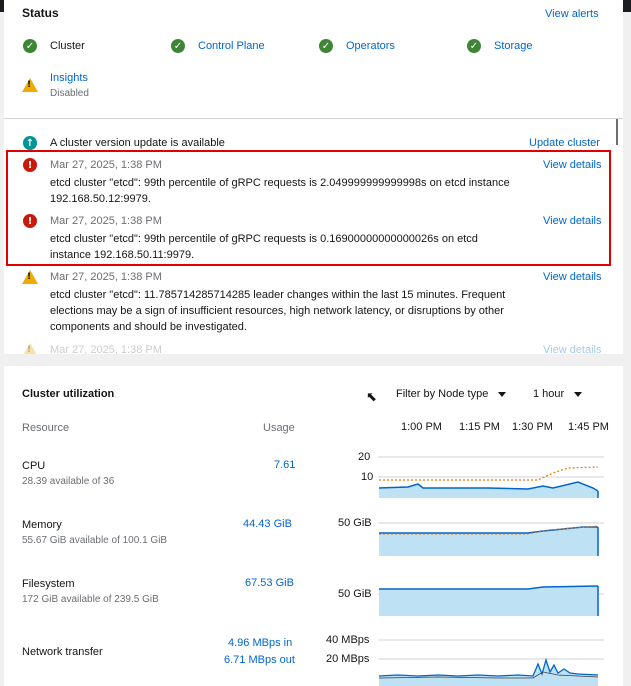 Image resolution: width=631 pixels, height=686 pixels. I want to click on status-item-label: Cluster, so click(67, 46).